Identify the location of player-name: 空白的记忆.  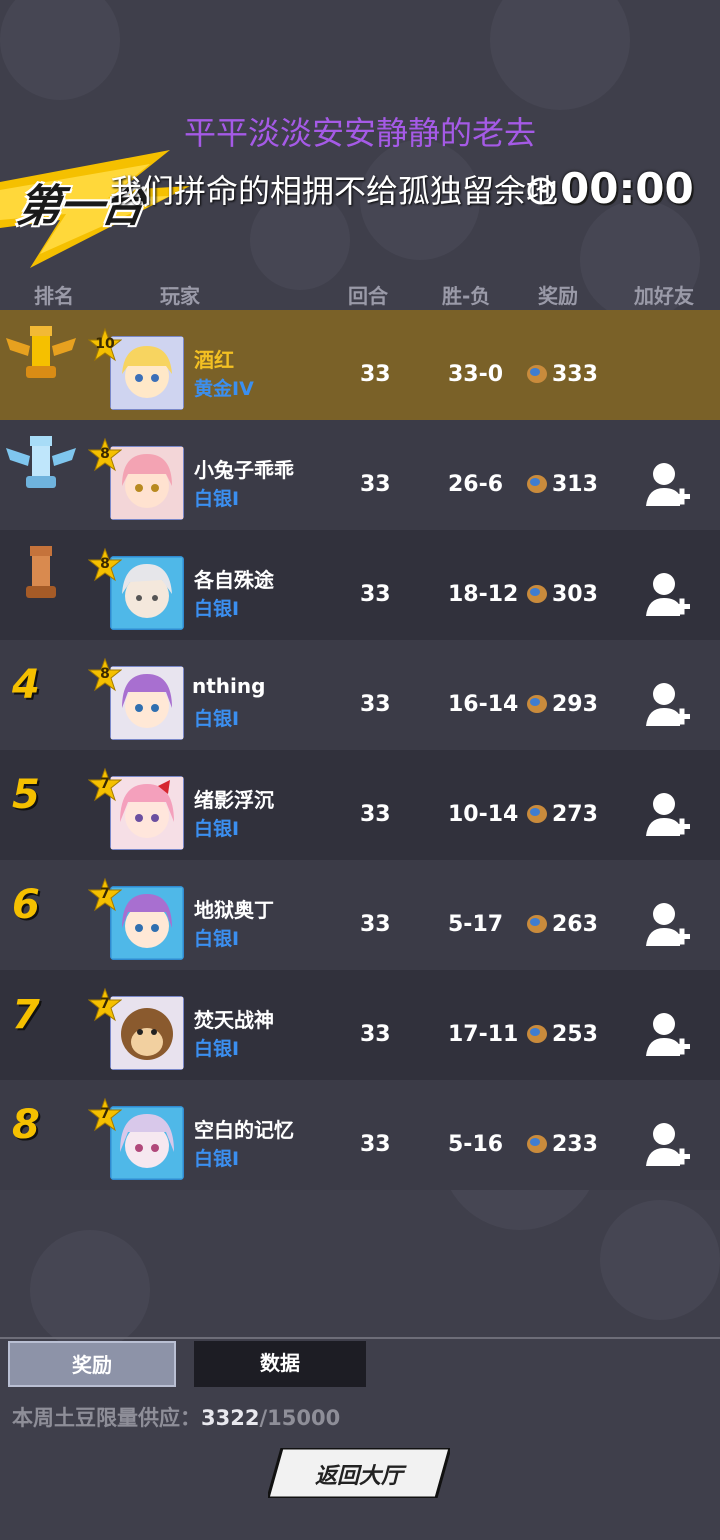
(244, 1130).